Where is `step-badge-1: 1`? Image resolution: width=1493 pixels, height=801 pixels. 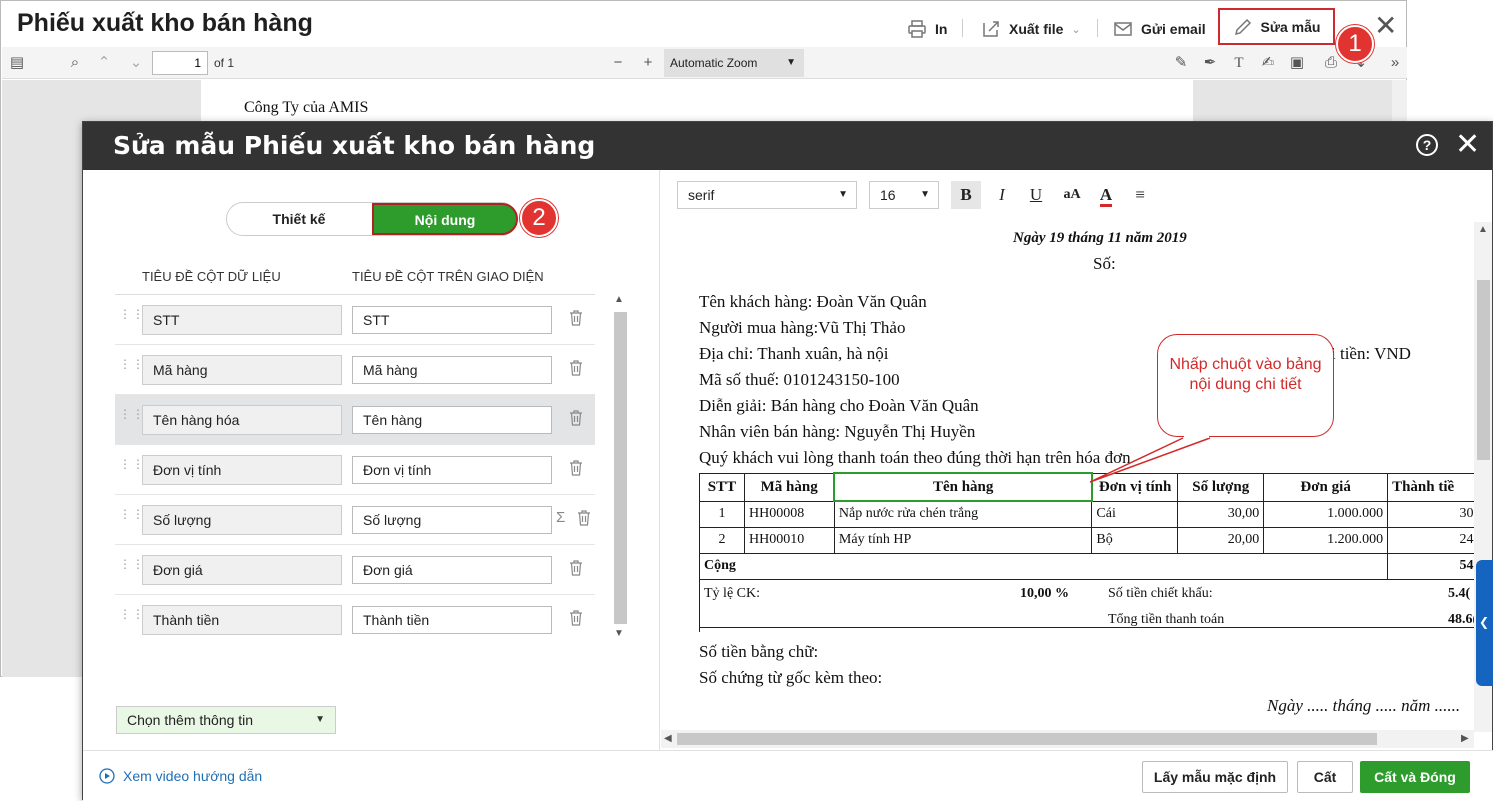
step-badge-1: 1 is located at coordinates (1355, 44).